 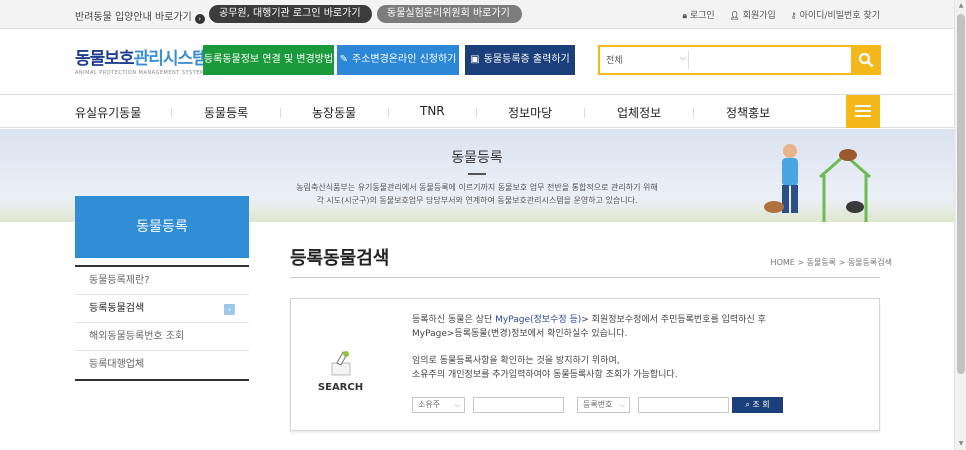 I want to click on search-document-icon, so click(x=341, y=363).